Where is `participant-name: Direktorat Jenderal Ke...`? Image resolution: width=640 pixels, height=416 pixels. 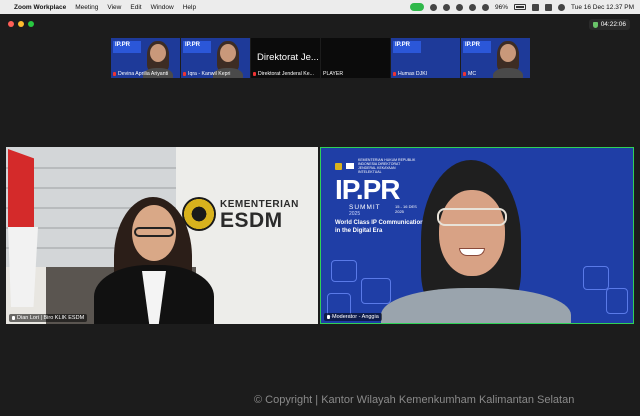
participant-name: Direktorat Jenderal Ke... is located at coordinates (286, 74).